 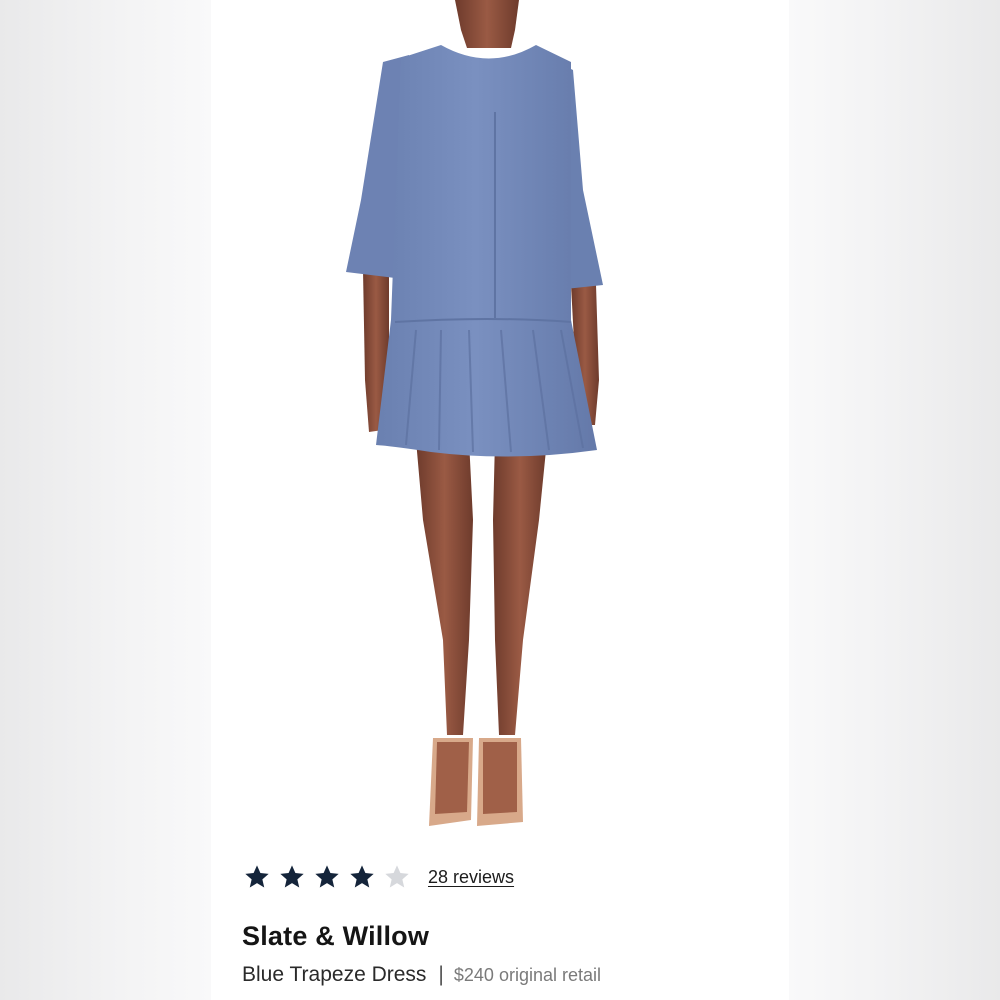 I want to click on price-label: original retail, so click(x=549, y=975).